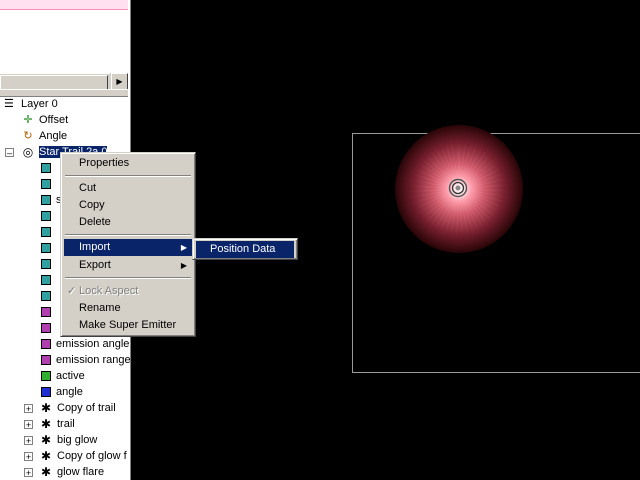  I want to click on menu-item-import: Import ▶, so click(128, 247).